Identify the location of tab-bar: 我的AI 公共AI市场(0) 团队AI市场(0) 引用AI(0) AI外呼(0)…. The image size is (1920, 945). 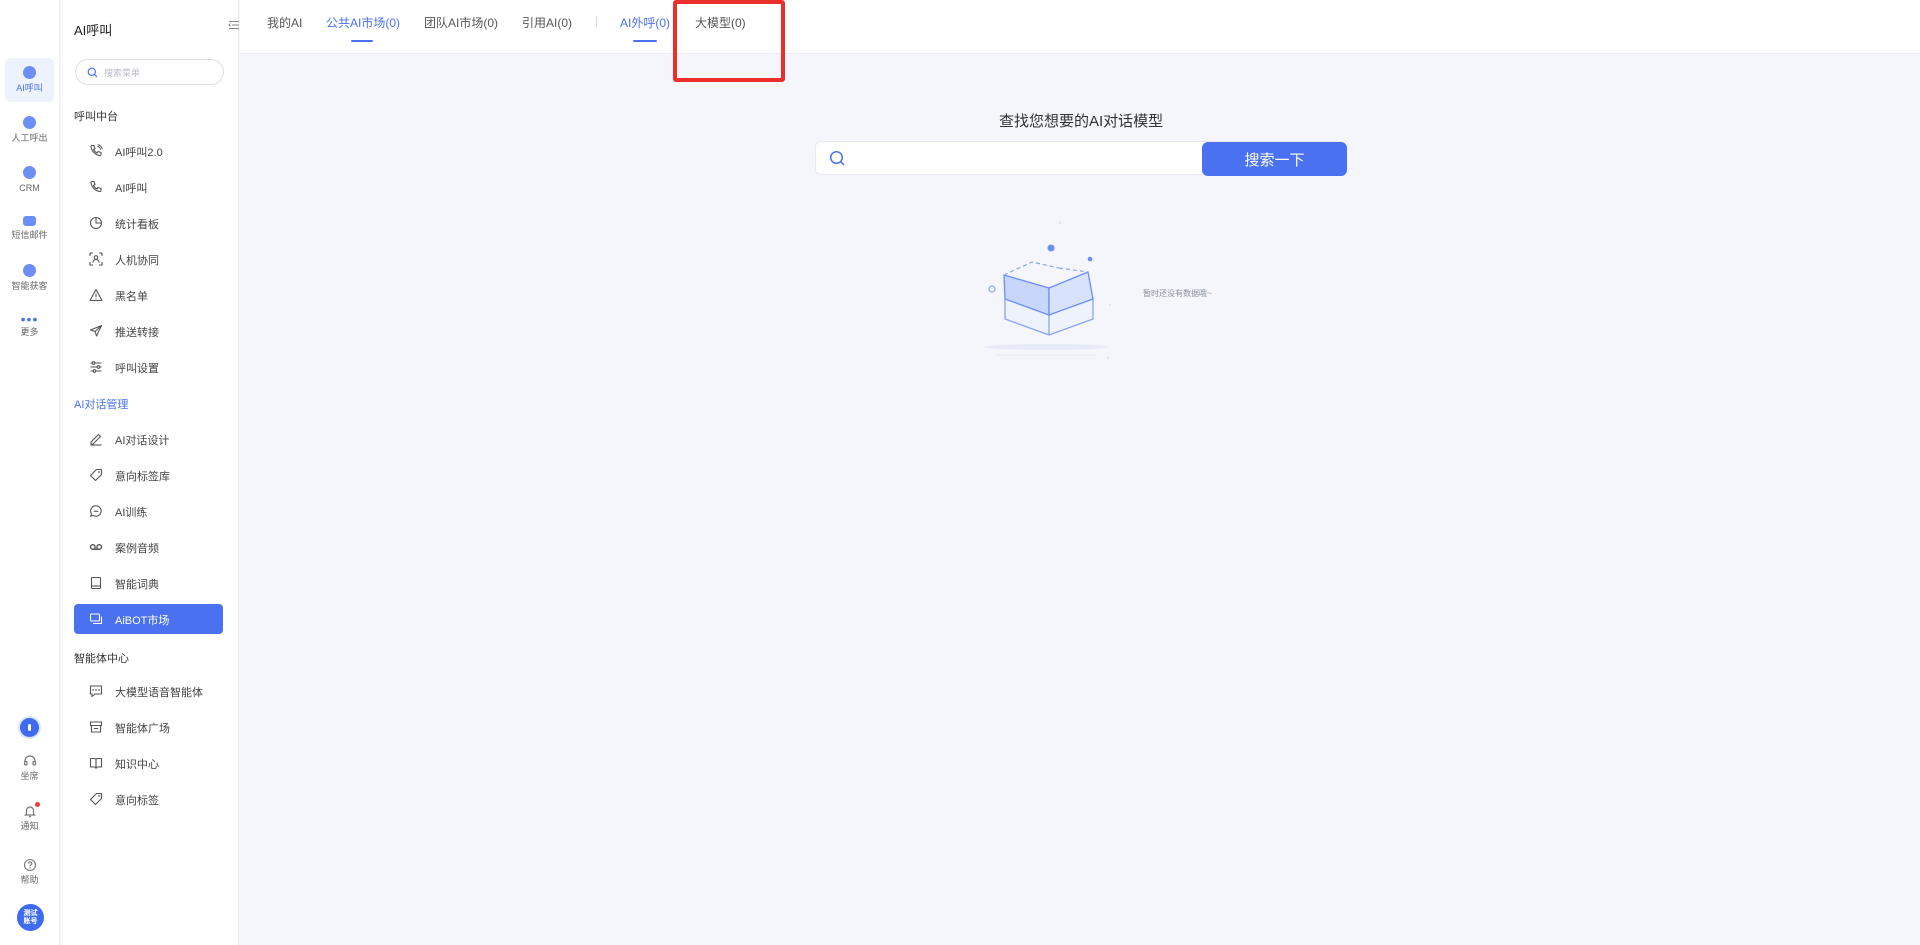
(1080, 27).